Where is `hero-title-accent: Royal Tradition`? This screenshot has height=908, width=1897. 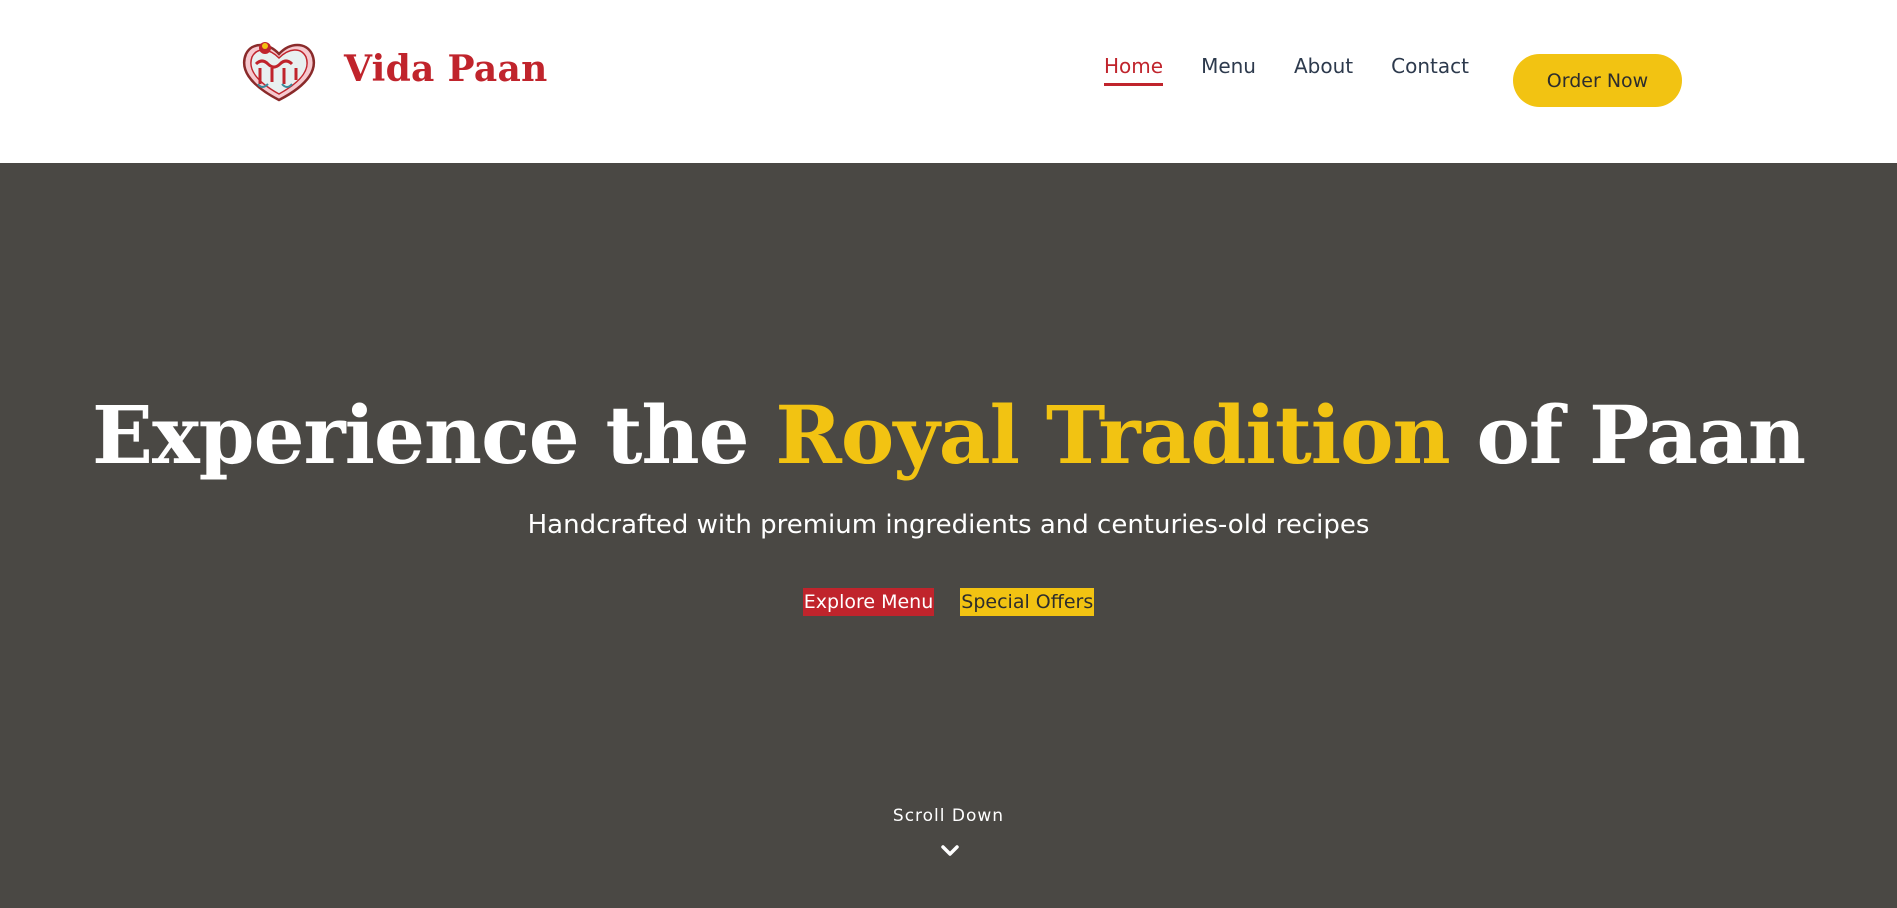 hero-title-accent: Royal Tradition is located at coordinates (1112, 435).